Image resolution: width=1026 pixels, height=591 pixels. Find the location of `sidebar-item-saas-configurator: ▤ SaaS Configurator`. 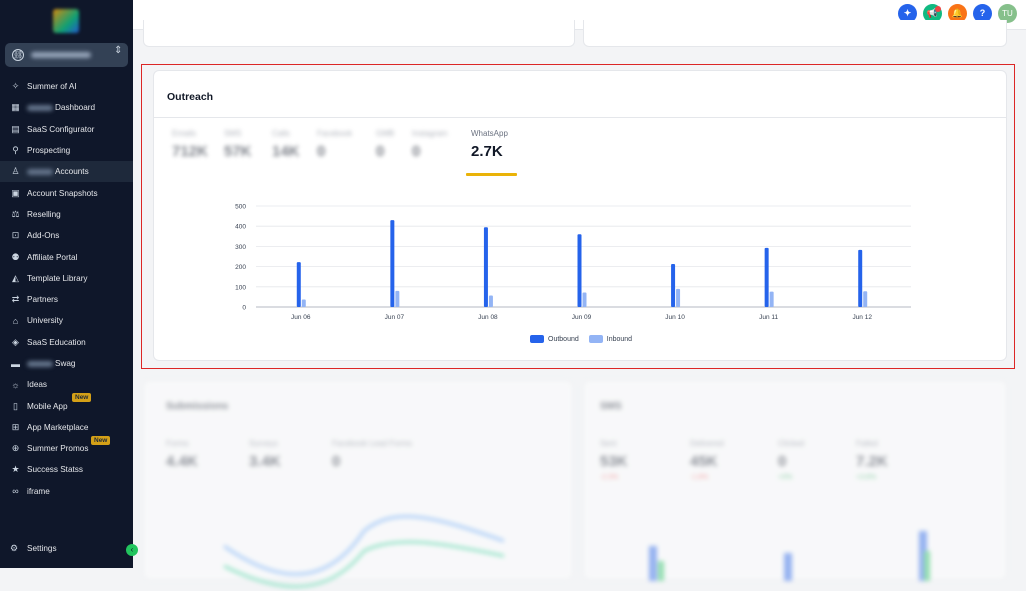

sidebar-item-saas-configurator: ▤ SaaS Configurator is located at coordinates (66, 129).